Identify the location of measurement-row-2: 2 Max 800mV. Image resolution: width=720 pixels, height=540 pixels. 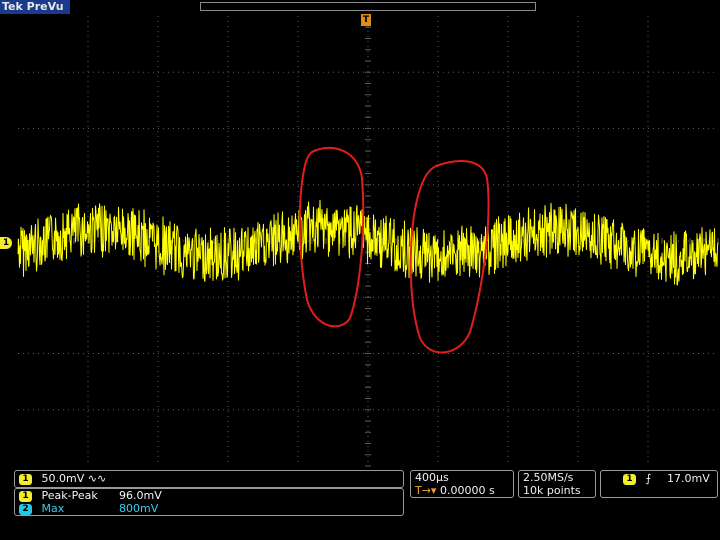
(88, 509).